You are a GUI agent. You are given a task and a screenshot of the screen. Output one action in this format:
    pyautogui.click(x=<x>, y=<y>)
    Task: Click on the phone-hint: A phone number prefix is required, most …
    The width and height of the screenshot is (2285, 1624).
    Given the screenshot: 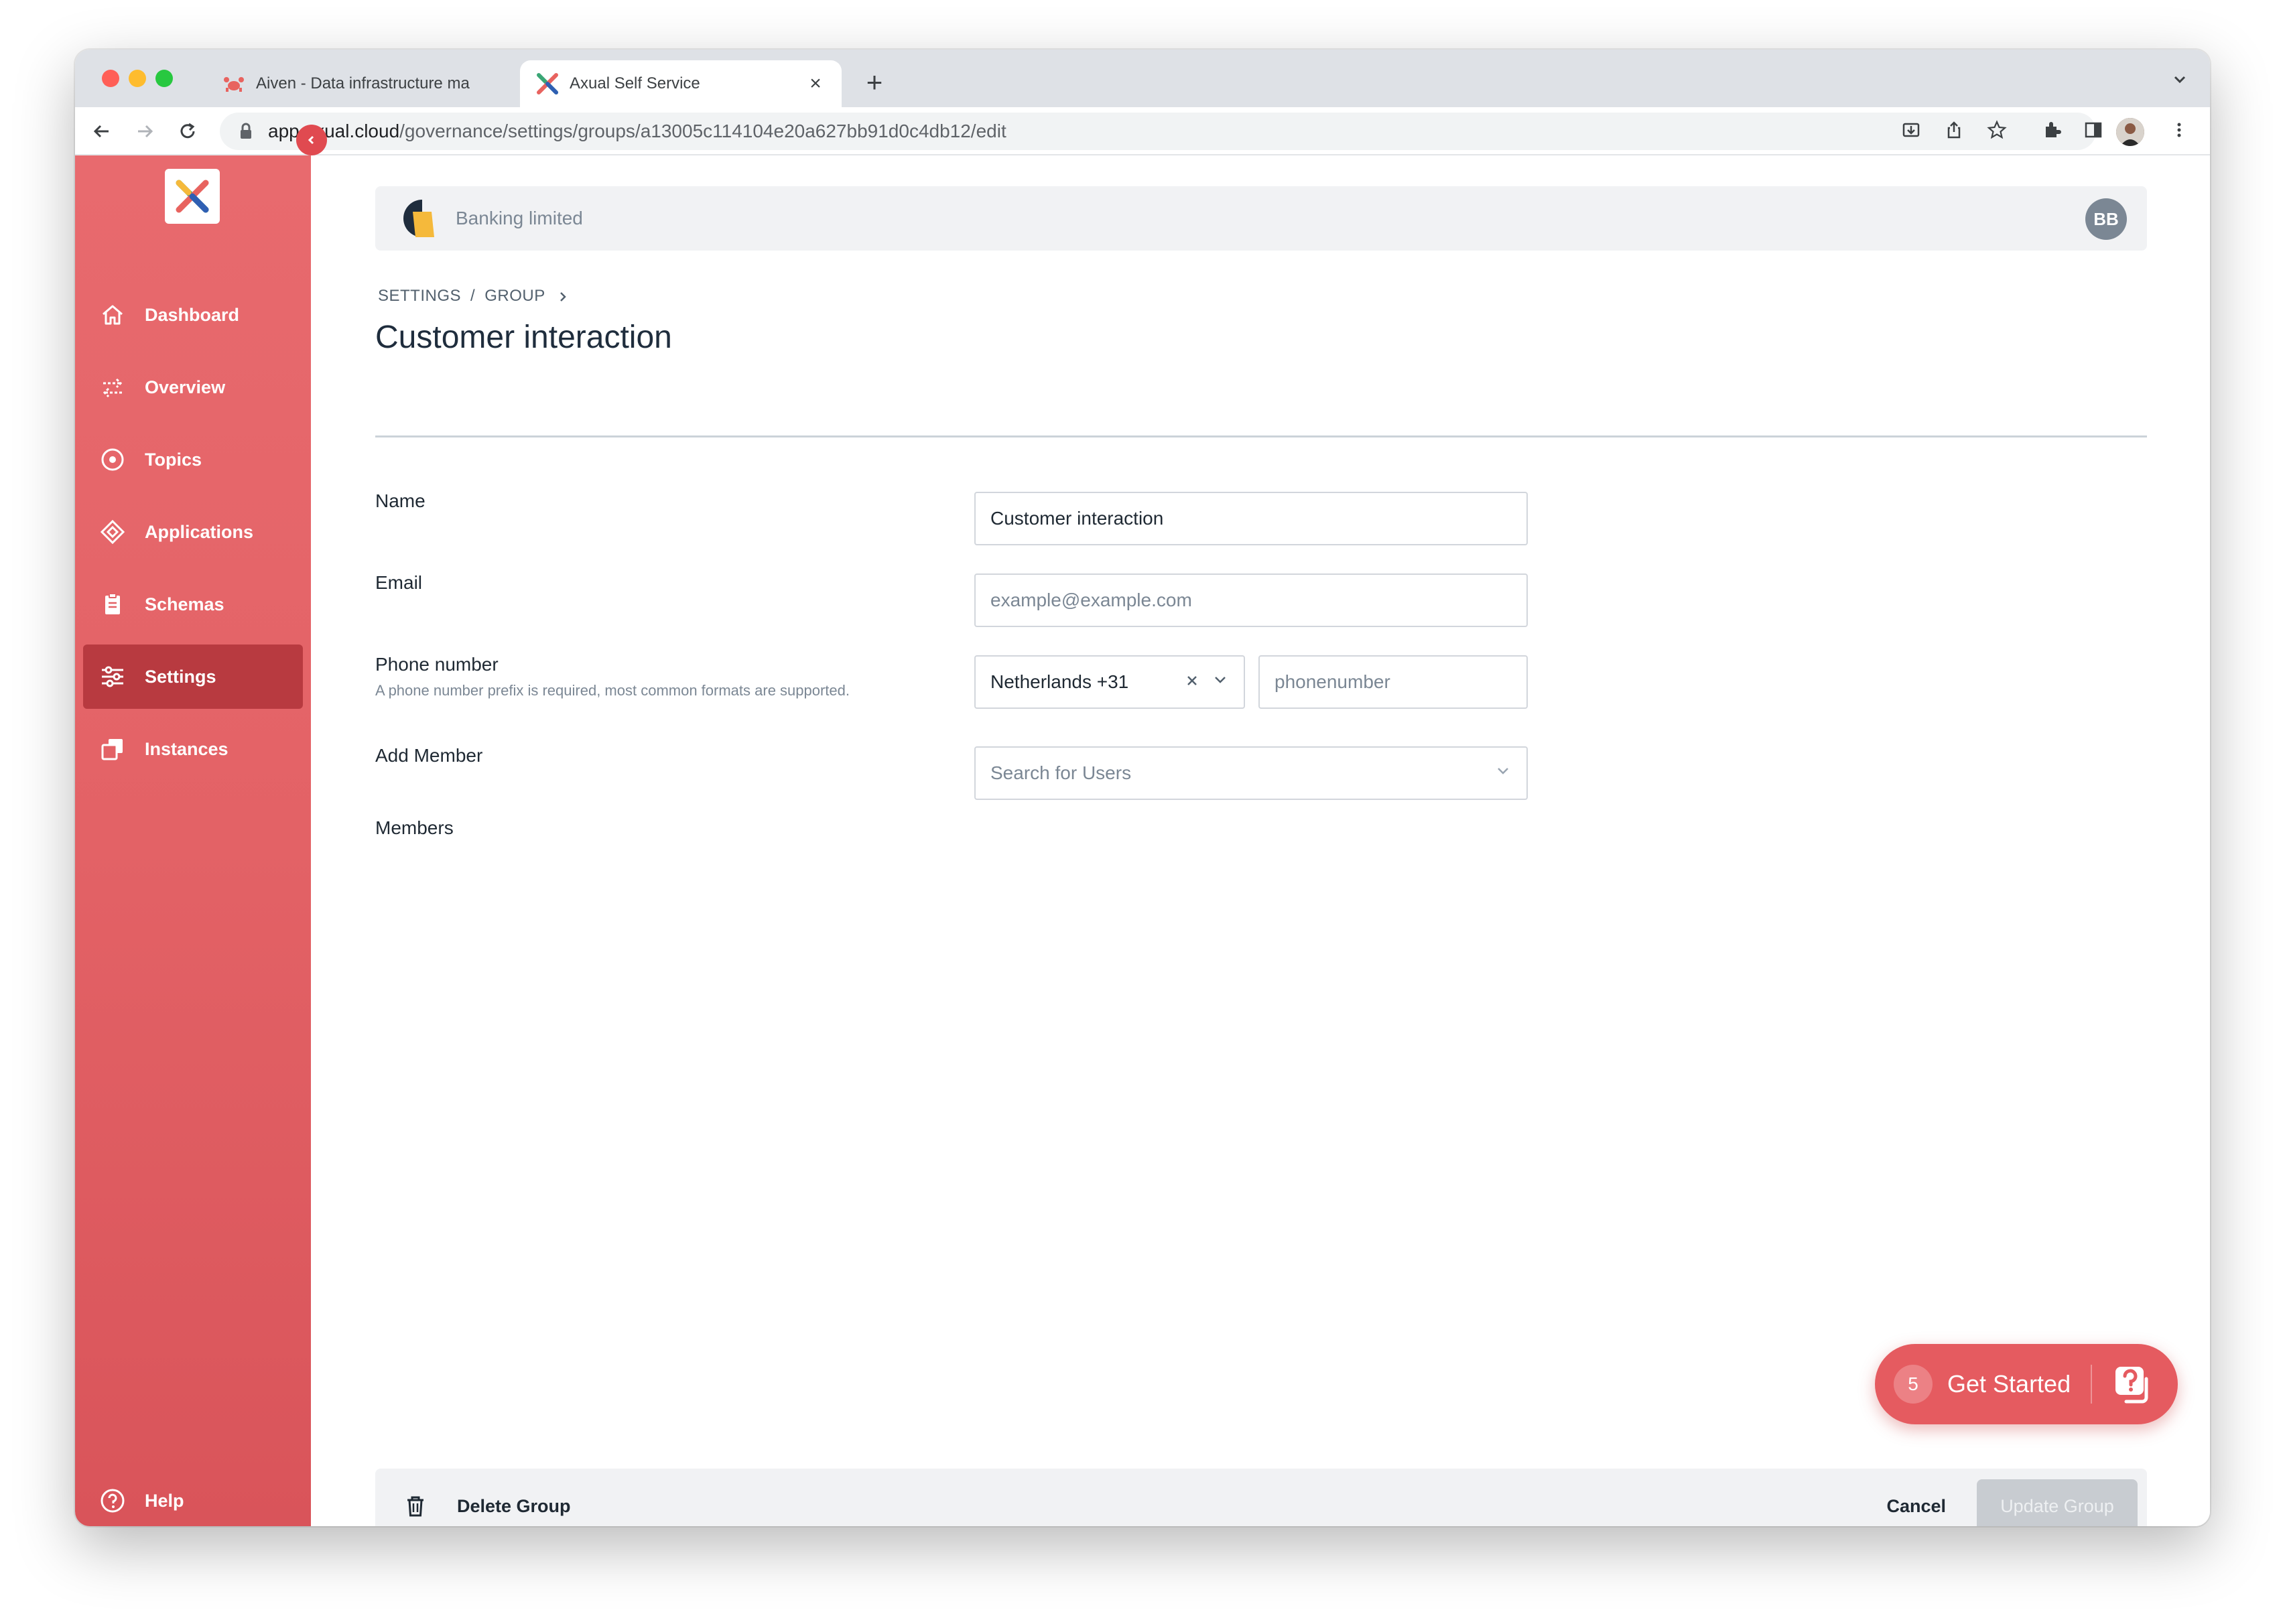 What is the action you would take?
    pyautogui.click(x=612, y=691)
    